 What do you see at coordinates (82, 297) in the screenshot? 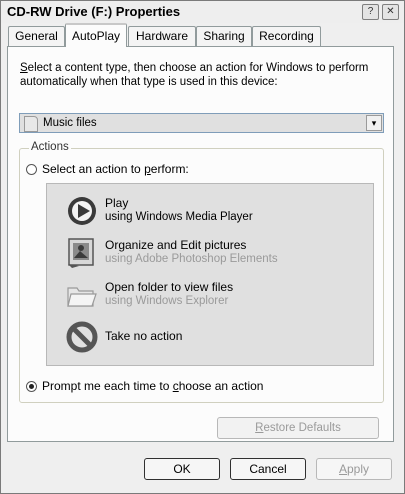
I see `folder-icon` at bounding box center [82, 297].